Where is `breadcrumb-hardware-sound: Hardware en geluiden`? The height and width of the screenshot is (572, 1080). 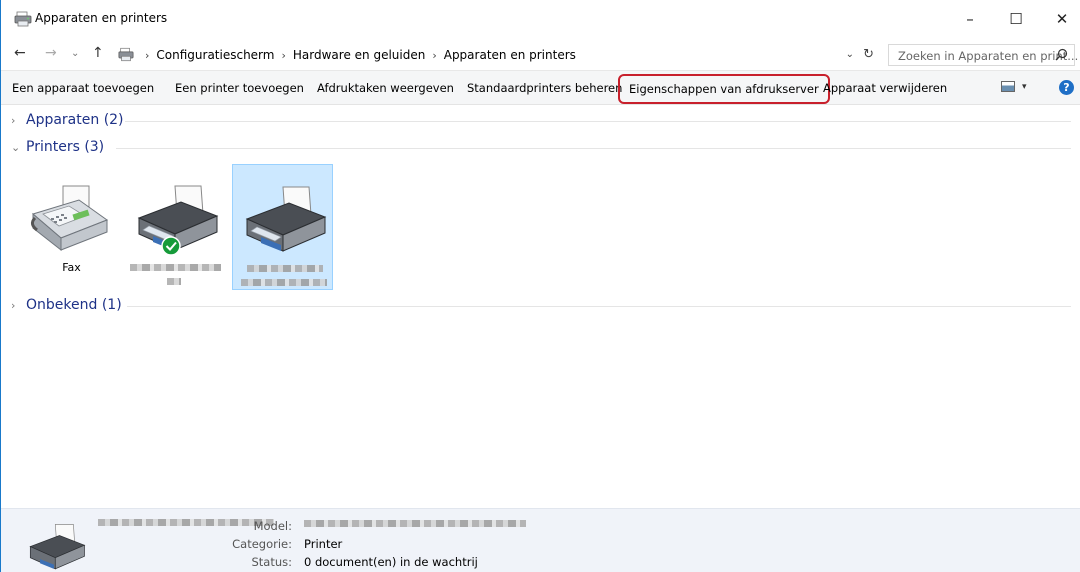
breadcrumb-hardware-sound: Hardware en geluiden is located at coordinates (359, 55).